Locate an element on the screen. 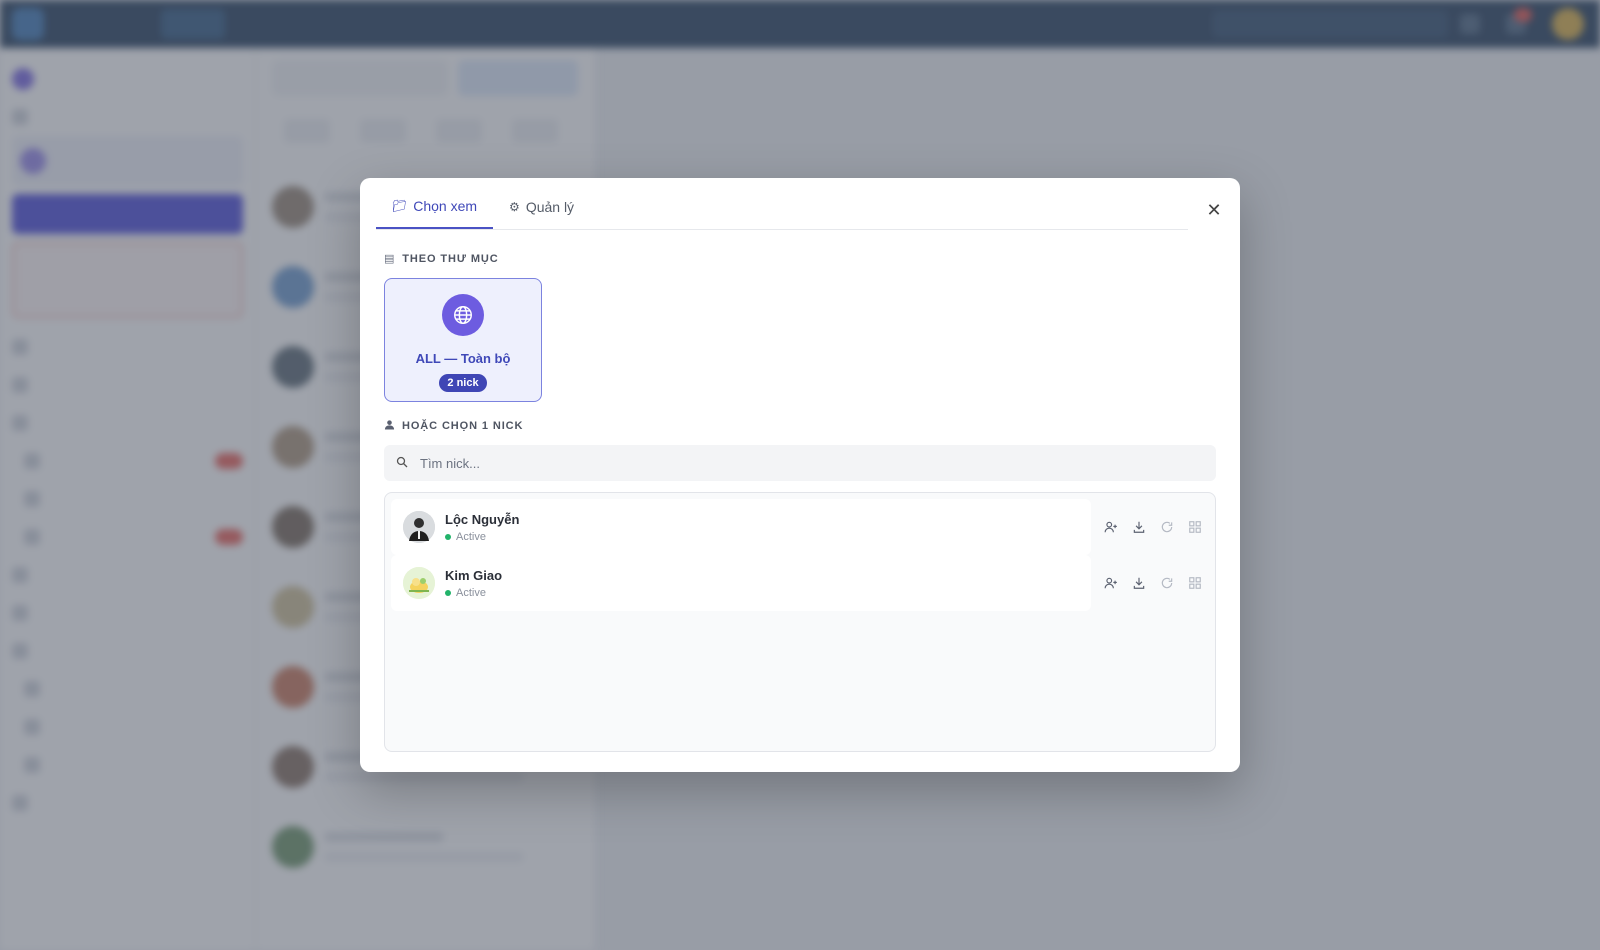 Image resolution: width=1600 pixels, height=950 pixels. nick-row: Kim Giao Active is located at coordinates (800, 583).